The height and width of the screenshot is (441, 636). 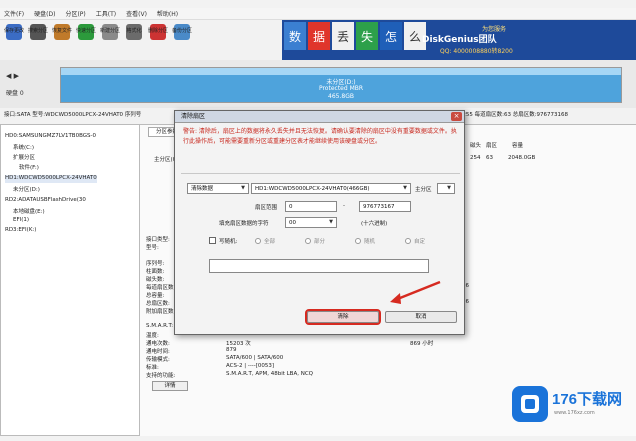 What do you see at coordinates (587, 399) in the screenshot?
I see `site-name: 176下载网` at bounding box center [587, 399].